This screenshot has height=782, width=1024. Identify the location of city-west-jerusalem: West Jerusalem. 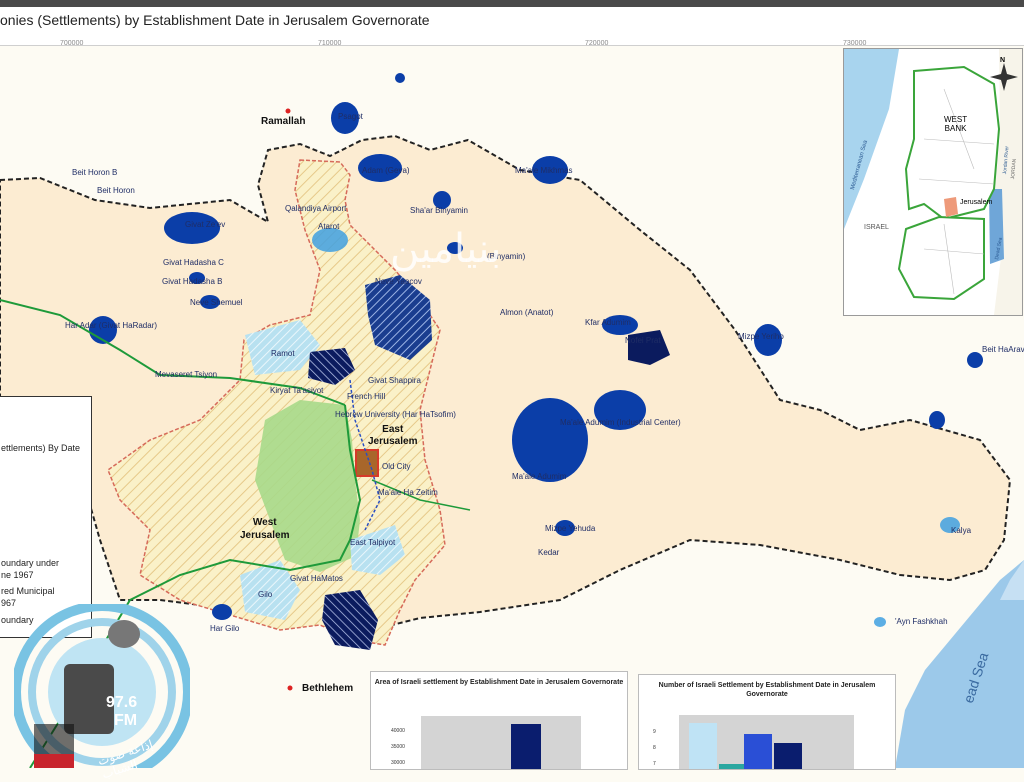
(265, 529).